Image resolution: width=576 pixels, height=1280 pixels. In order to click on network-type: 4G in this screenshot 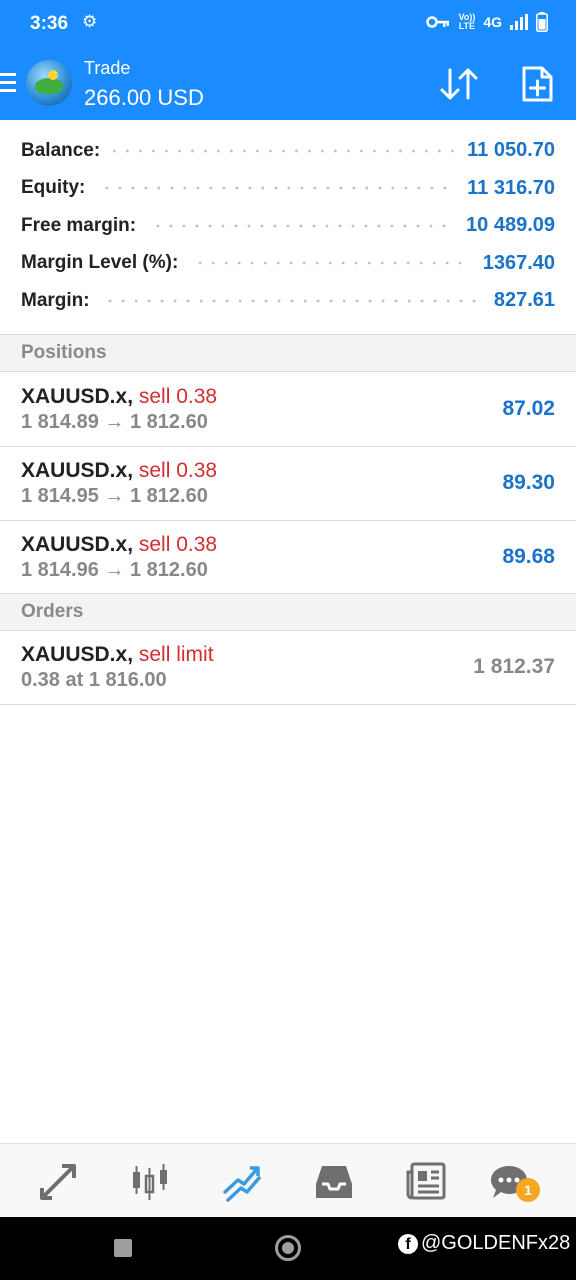, I will do `click(492, 22)`.